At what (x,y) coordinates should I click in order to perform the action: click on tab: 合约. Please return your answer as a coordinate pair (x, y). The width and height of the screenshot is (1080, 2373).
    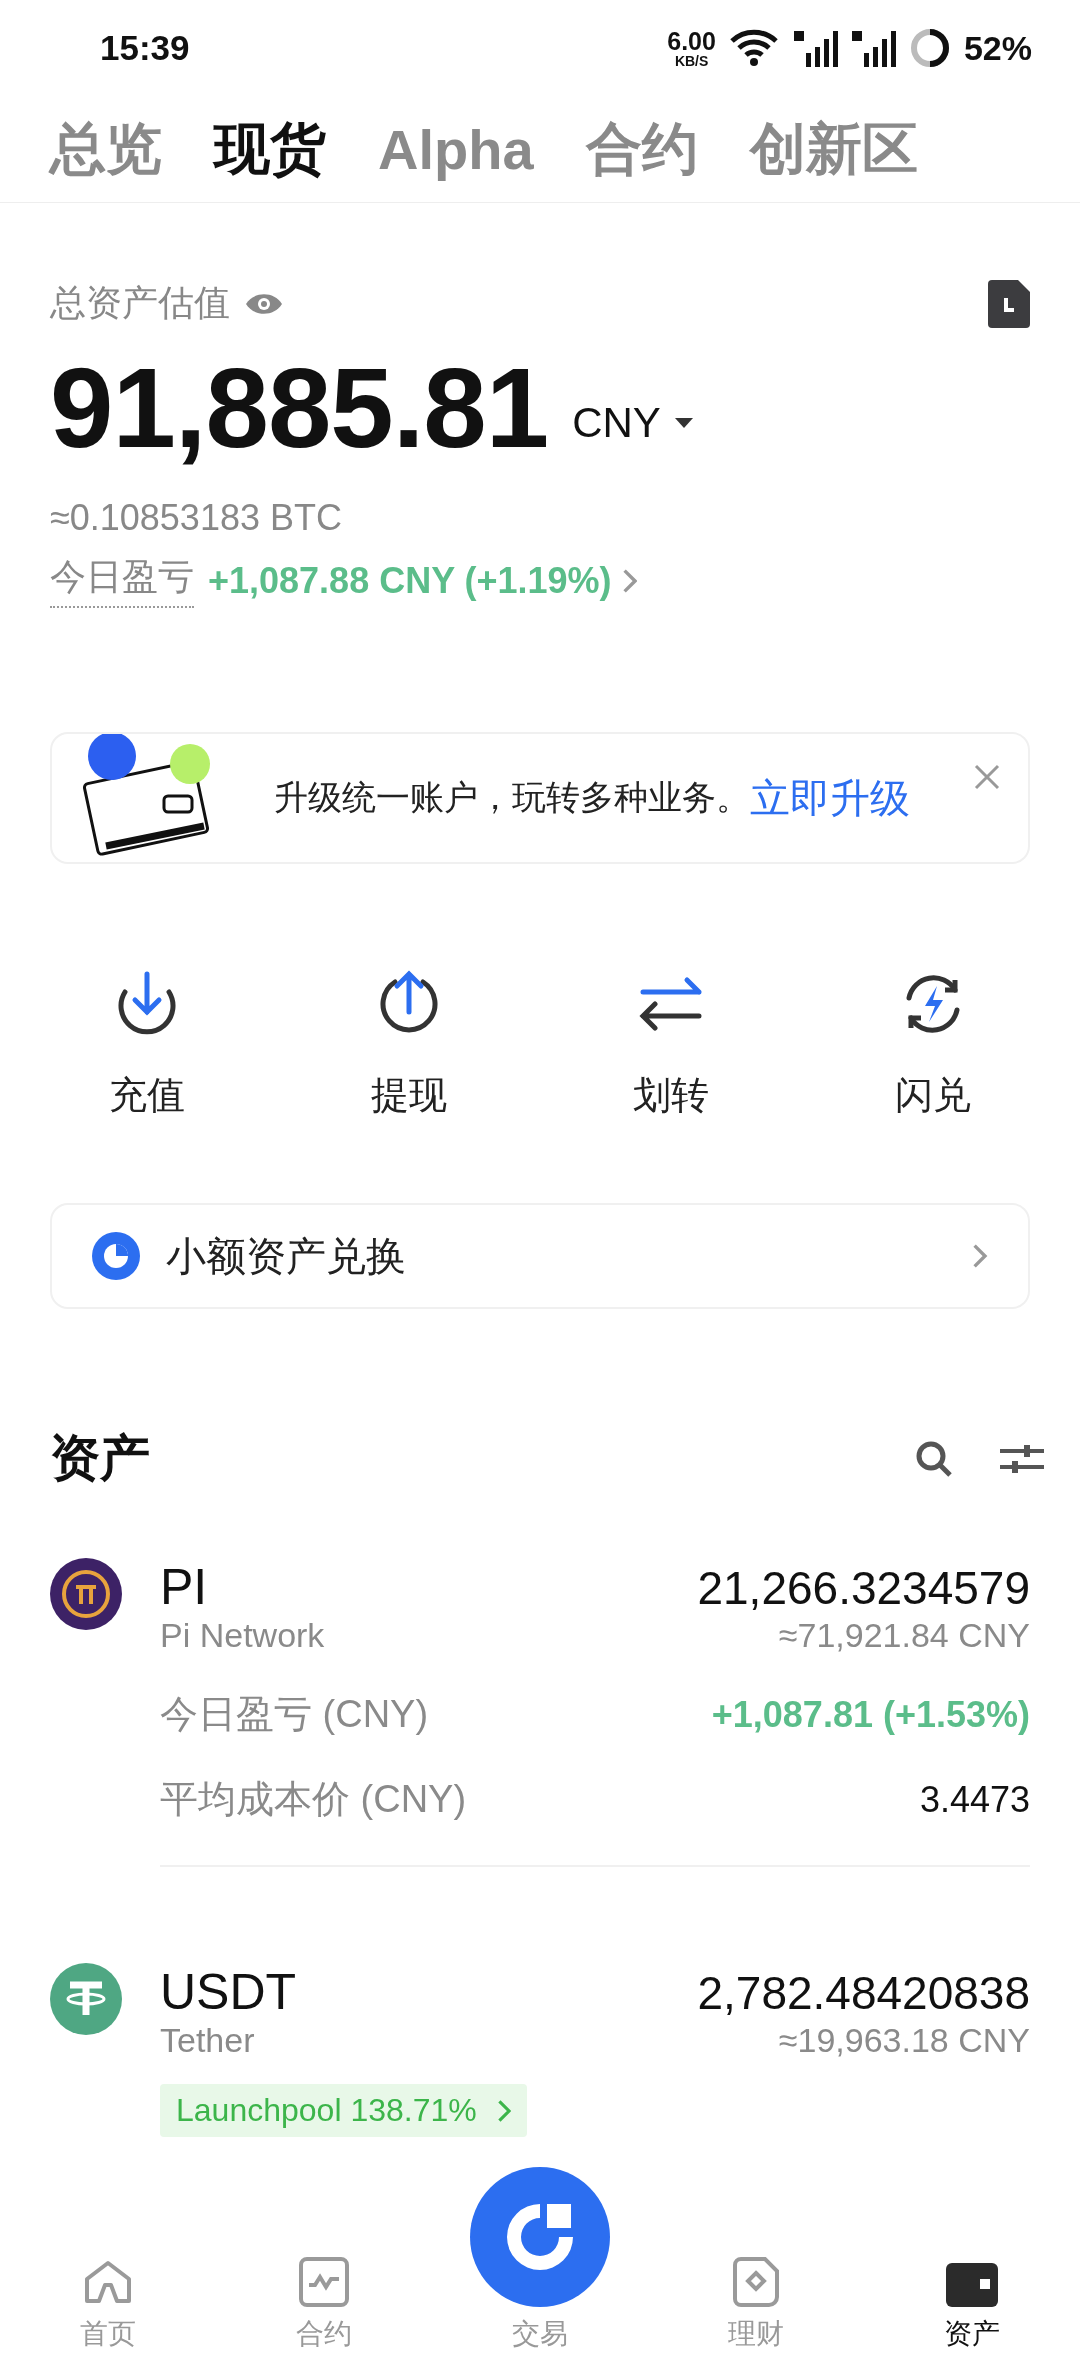
    Looking at the image, I should click on (641, 149).